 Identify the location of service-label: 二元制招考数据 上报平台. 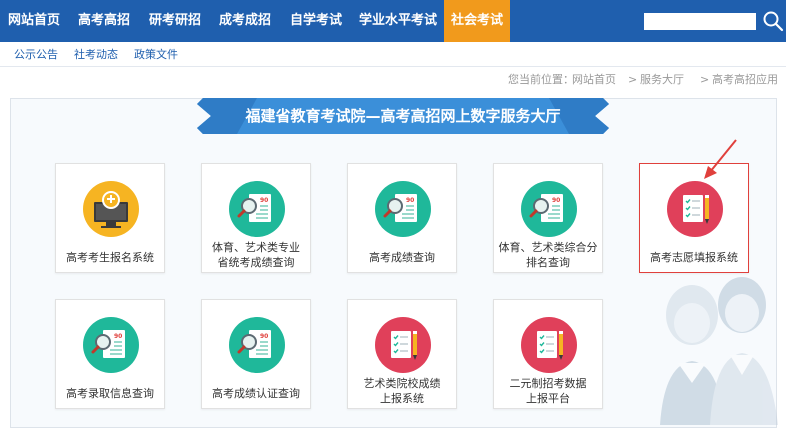
(548, 391).